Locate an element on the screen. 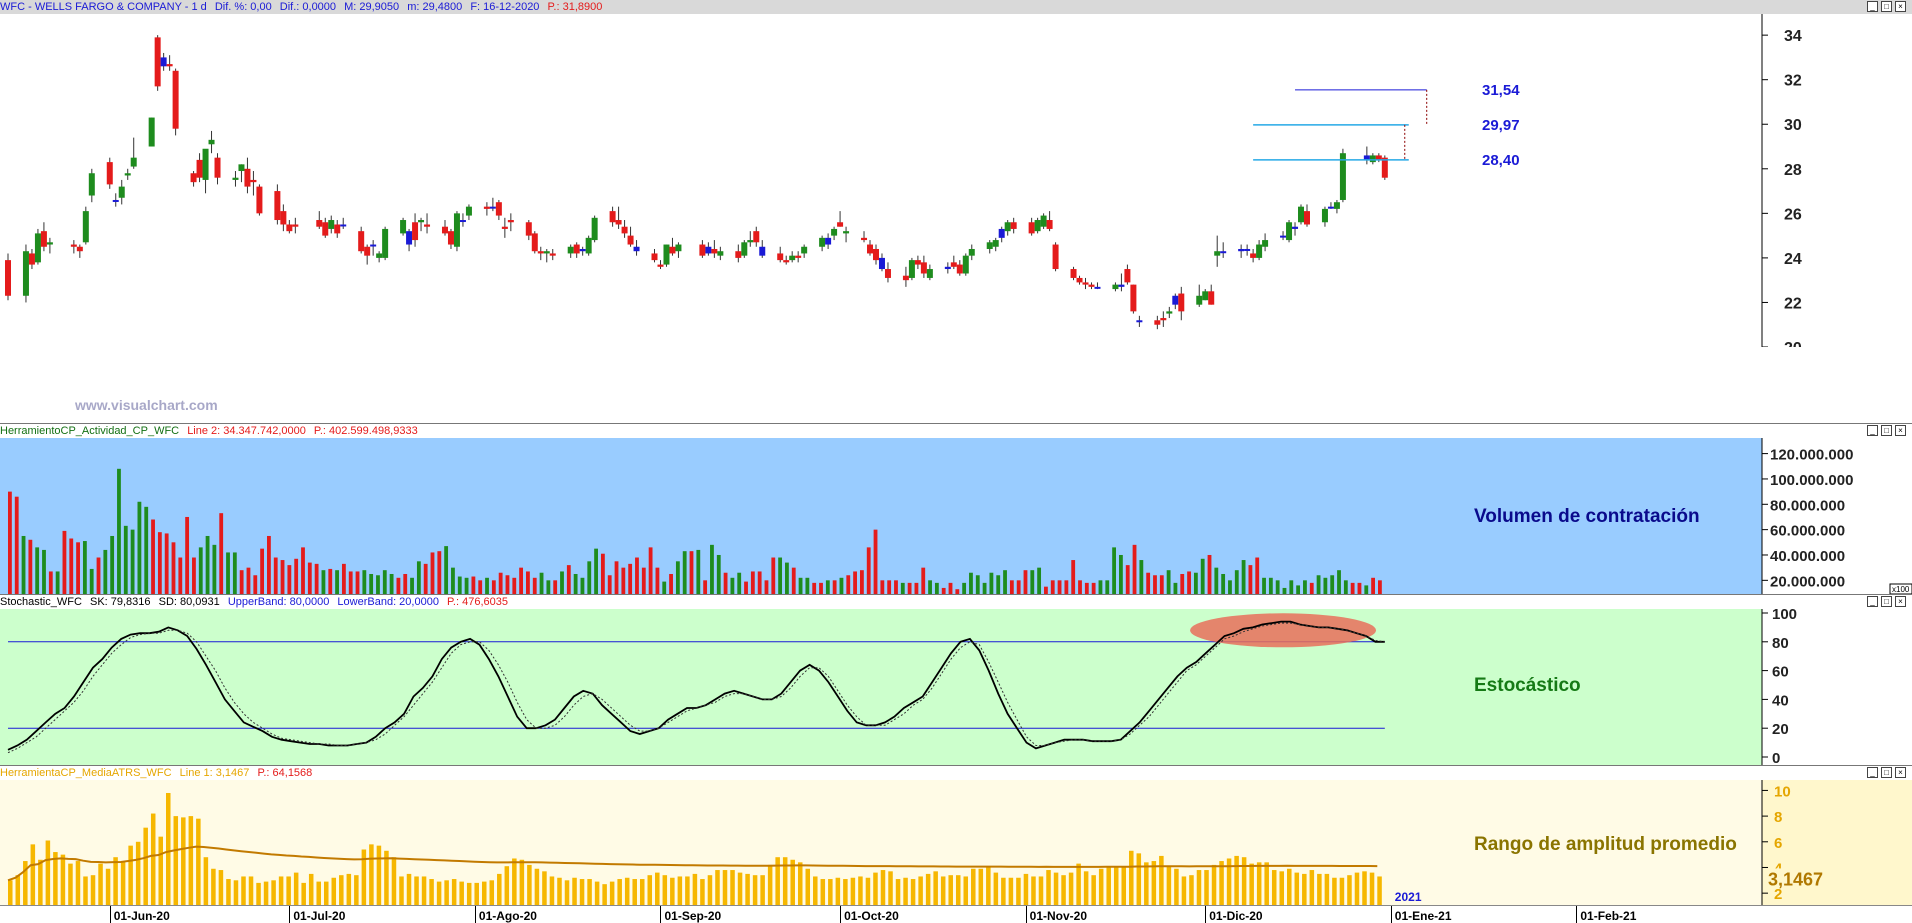  volume-tick-label: 120.000.000 is located at coordinates (1811, 455).